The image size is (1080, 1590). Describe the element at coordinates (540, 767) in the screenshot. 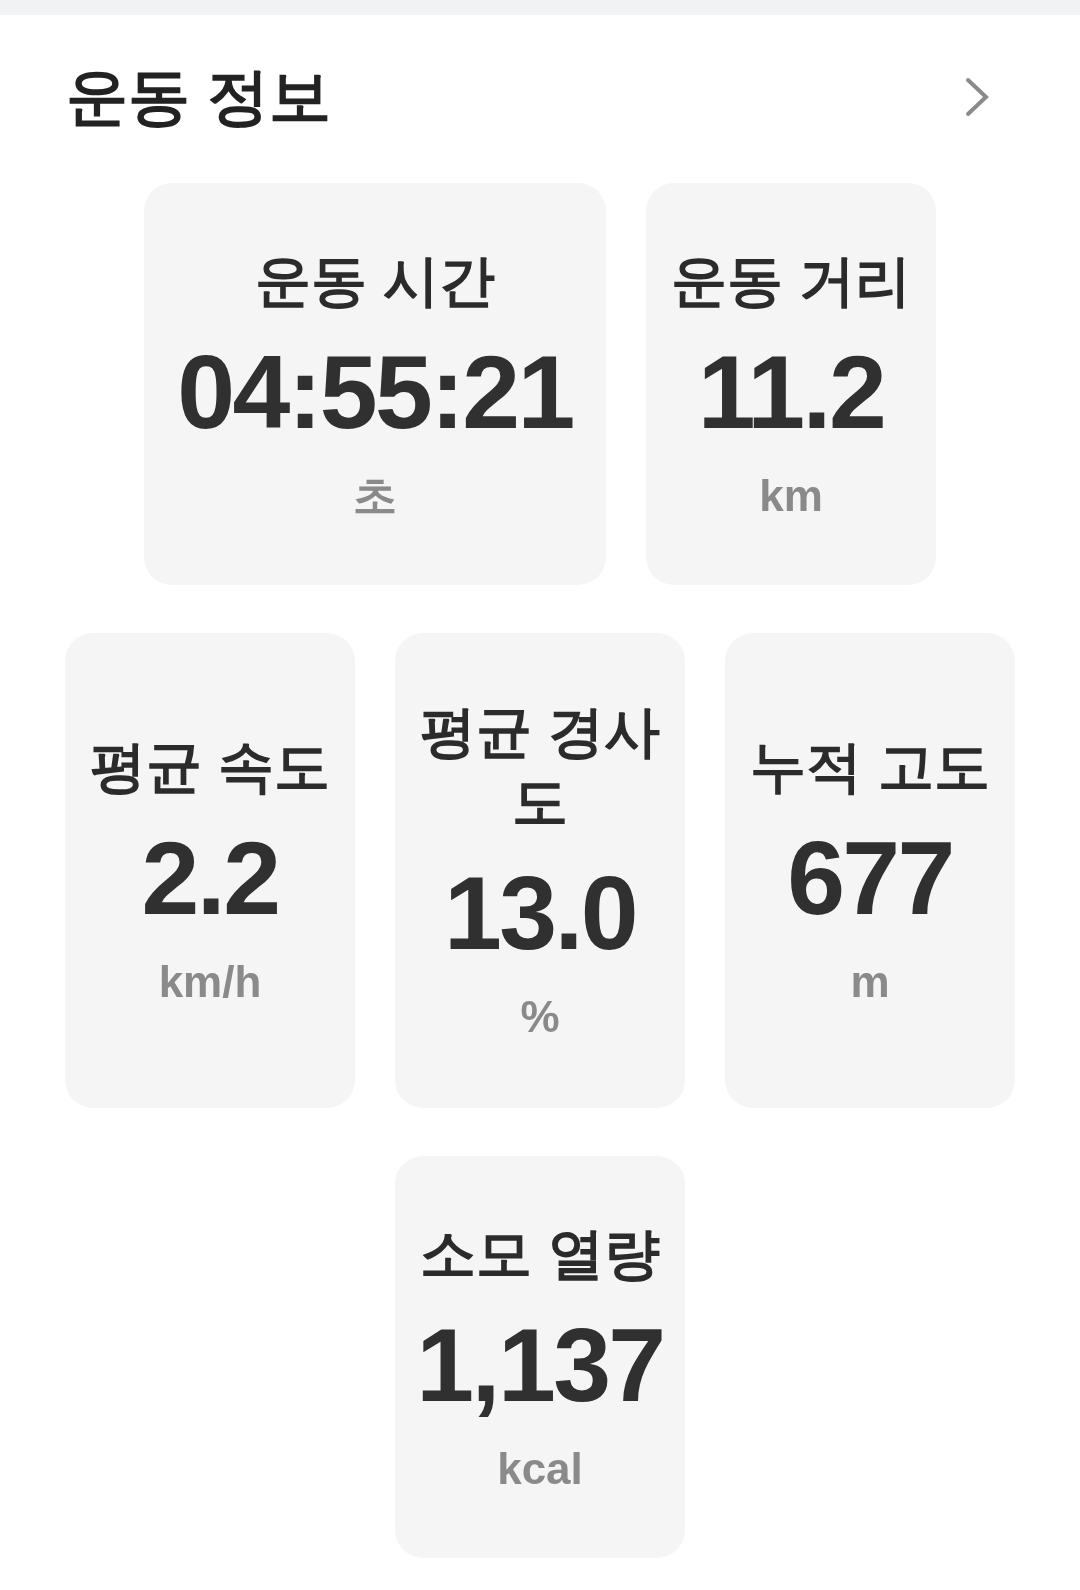

I see `stat-label: 평균 경사도` at that location.